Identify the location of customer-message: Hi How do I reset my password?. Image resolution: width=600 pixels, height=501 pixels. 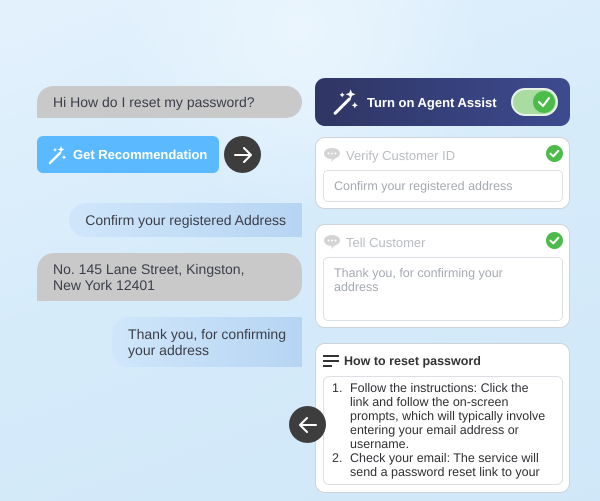
(169, 102).